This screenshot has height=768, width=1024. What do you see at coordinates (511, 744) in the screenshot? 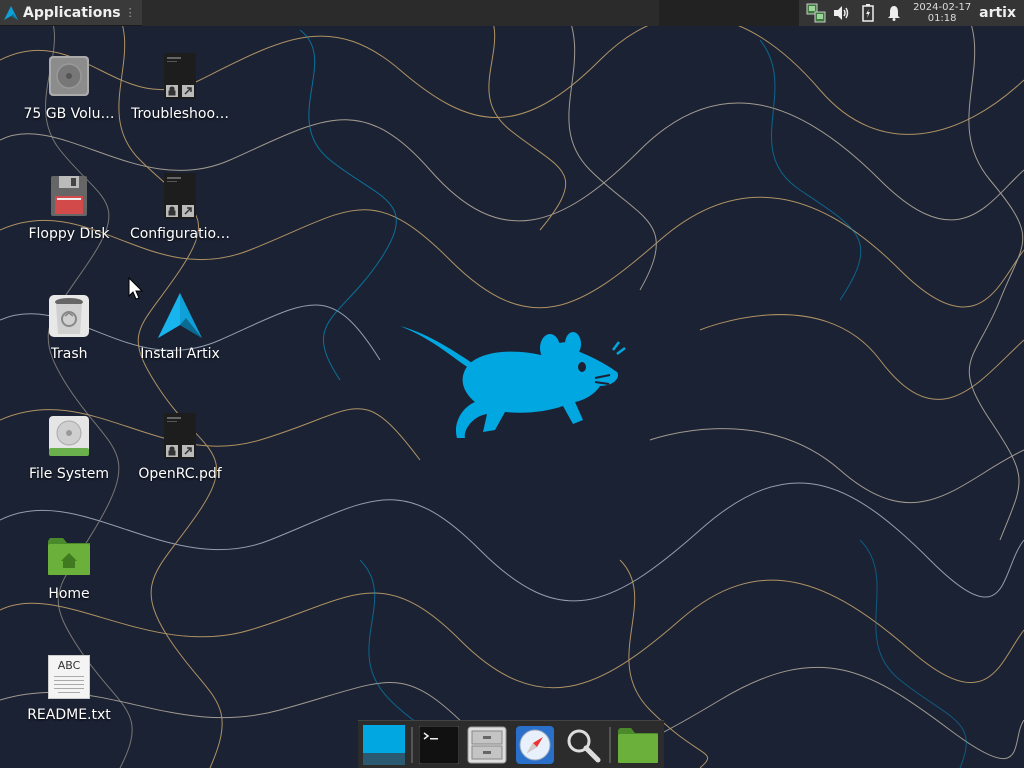
I see `dock` at bounding box center [511, 744].